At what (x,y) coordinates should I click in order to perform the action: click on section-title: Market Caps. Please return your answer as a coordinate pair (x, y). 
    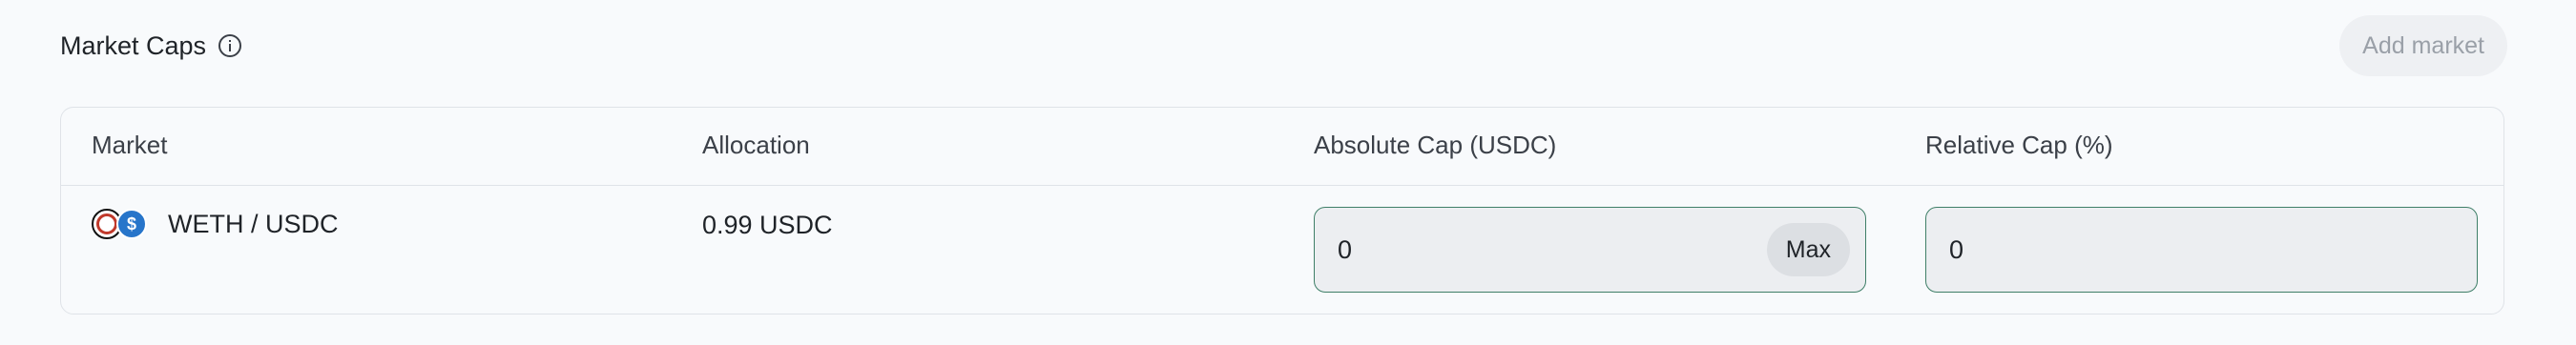
    Looking at the image, I should click on (133, 45).